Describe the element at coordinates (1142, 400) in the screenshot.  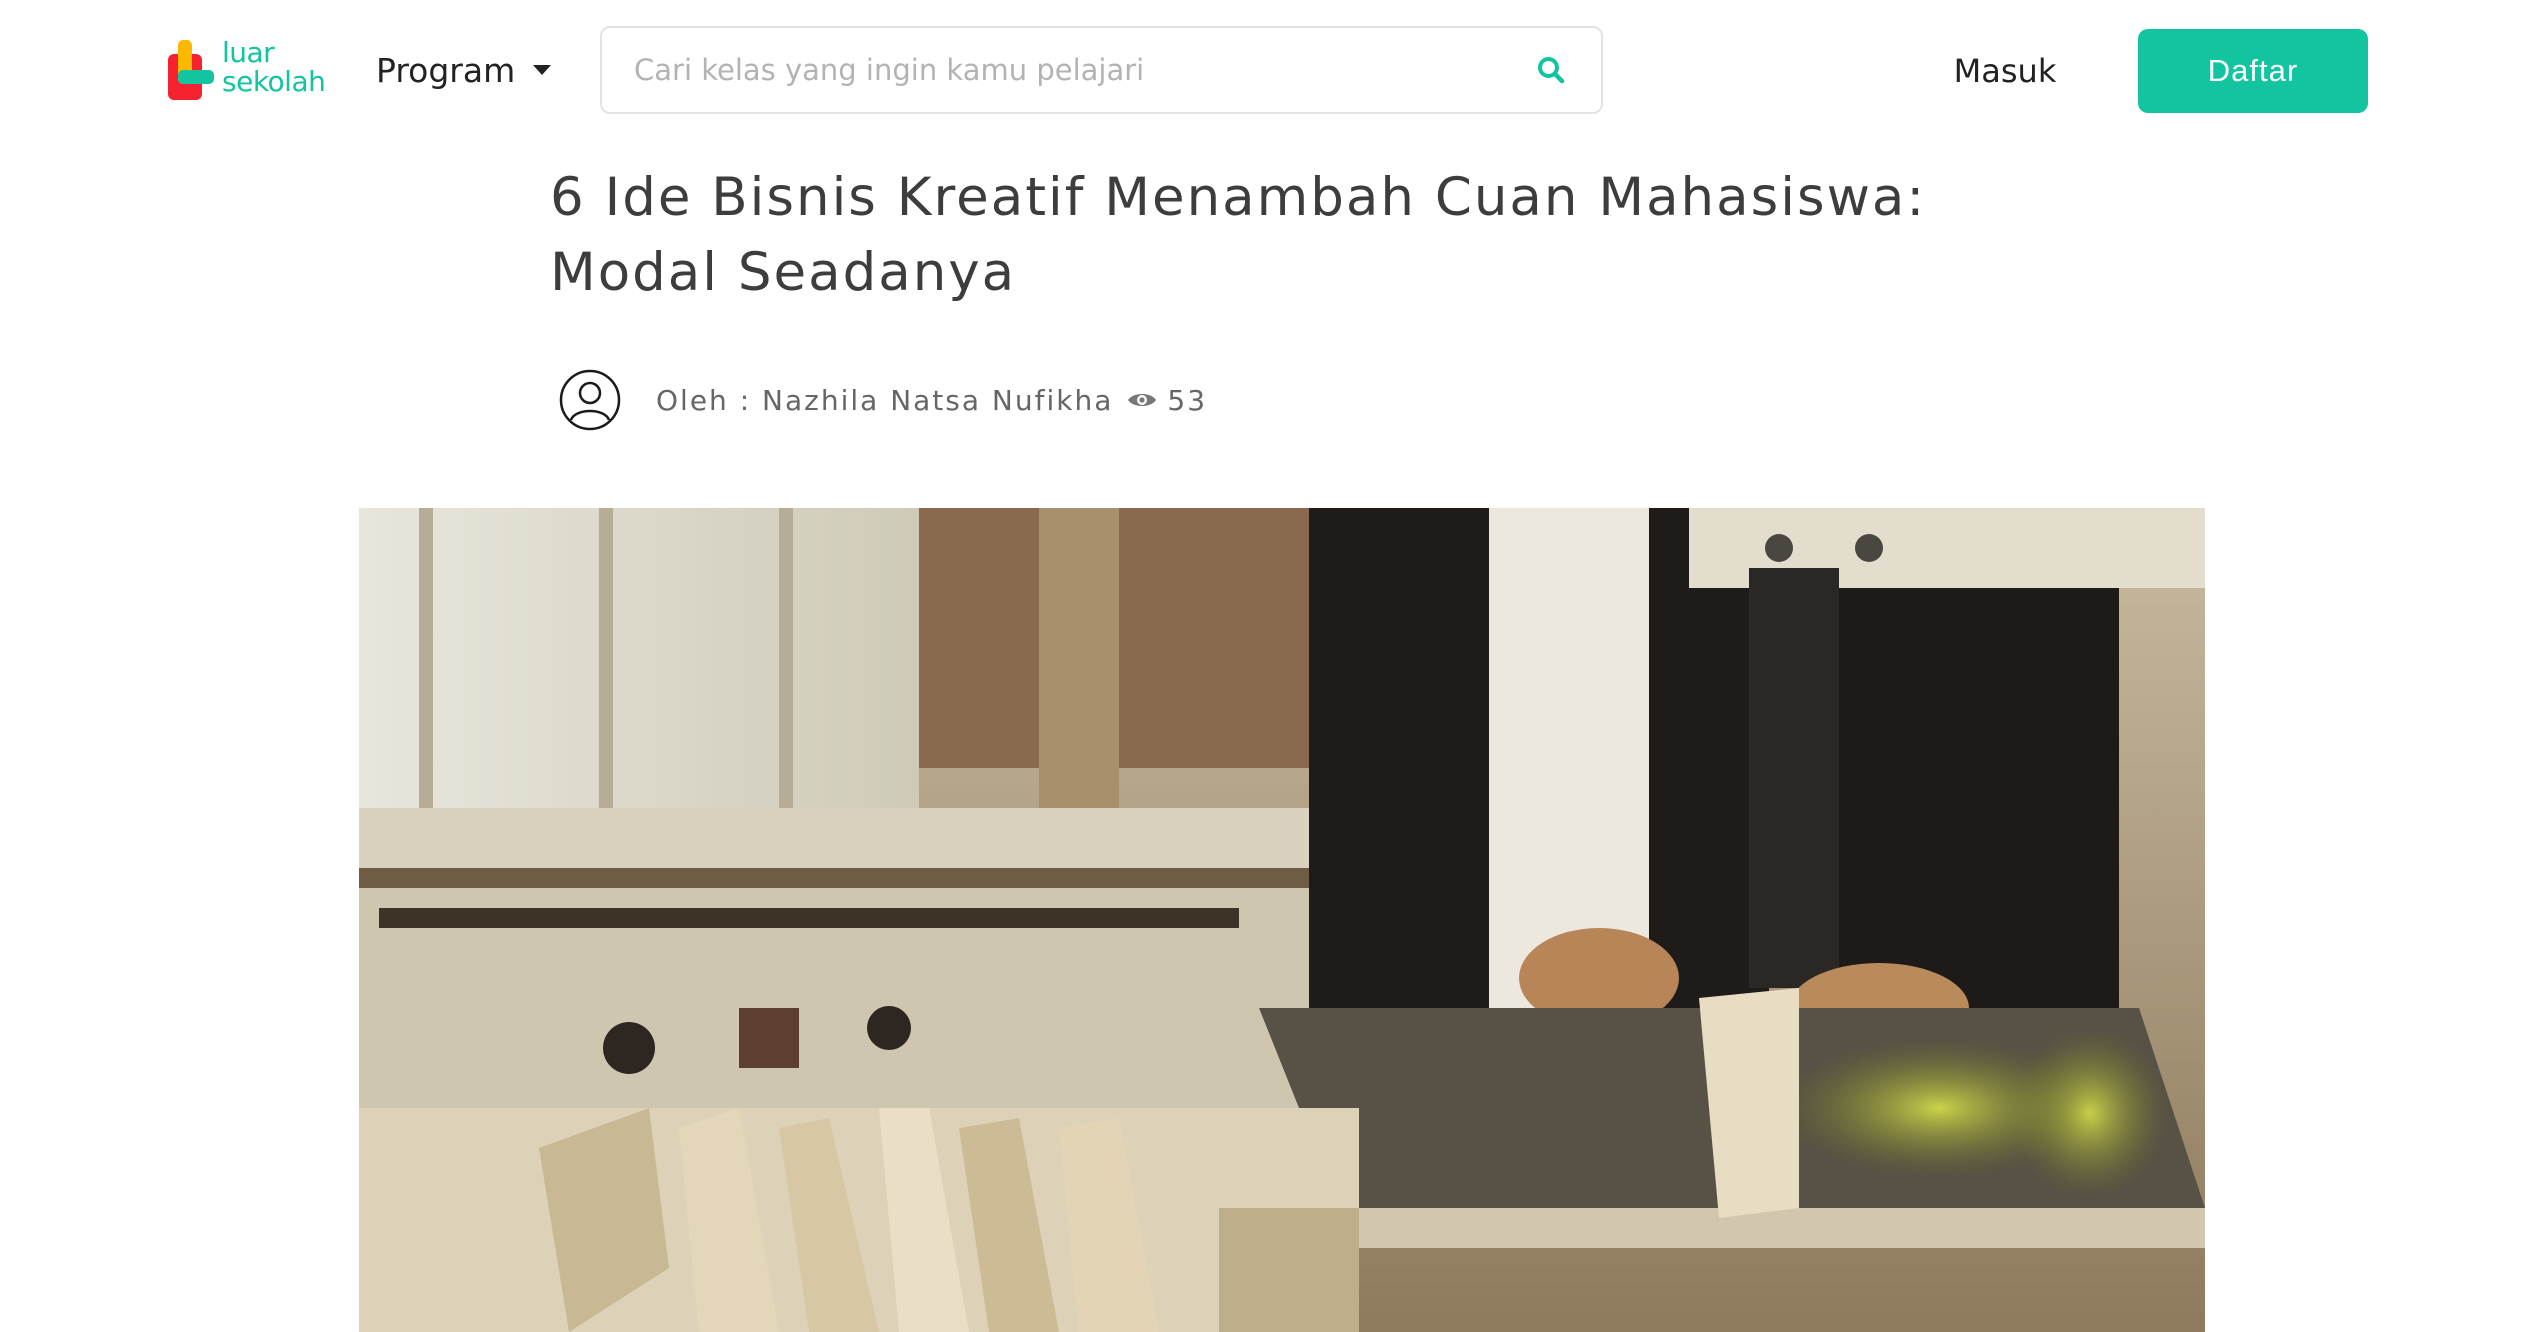
I see `eye-icon` at that location.